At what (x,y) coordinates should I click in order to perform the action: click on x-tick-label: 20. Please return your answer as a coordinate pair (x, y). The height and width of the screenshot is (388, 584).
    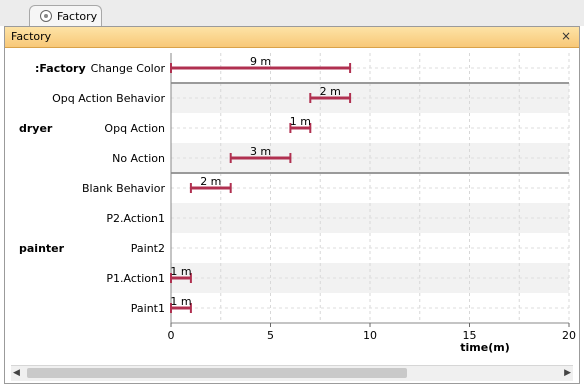
    Looking at the image, I should click on (569, 335).